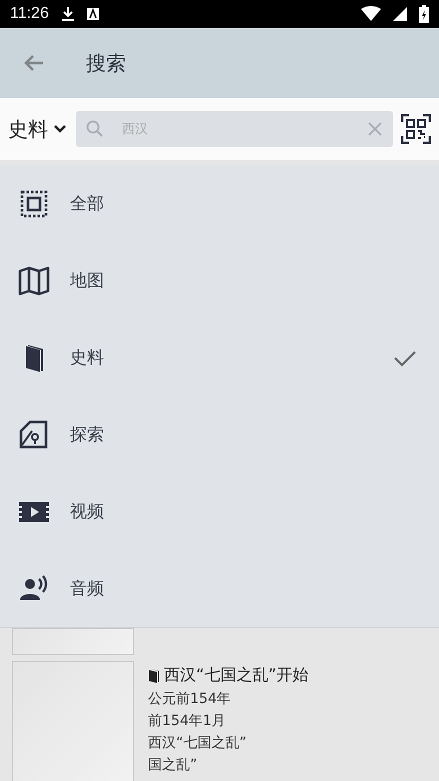 The height and width of the screenshot is (781, 439). Describe the element at coordinates (34, 280) in the screenshot. I see `map-icon` at that location.